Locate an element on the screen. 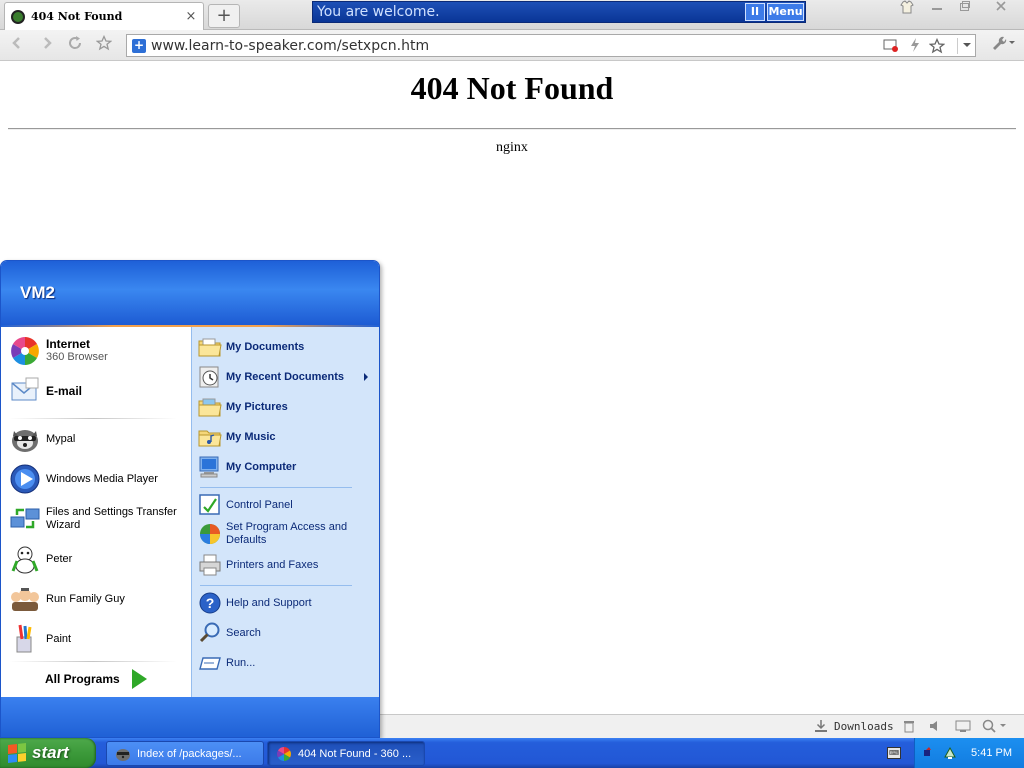 The image size is (1024, 768). start-item-my-recent-documents: My Recent Documents is located at coordinates (287, 377).